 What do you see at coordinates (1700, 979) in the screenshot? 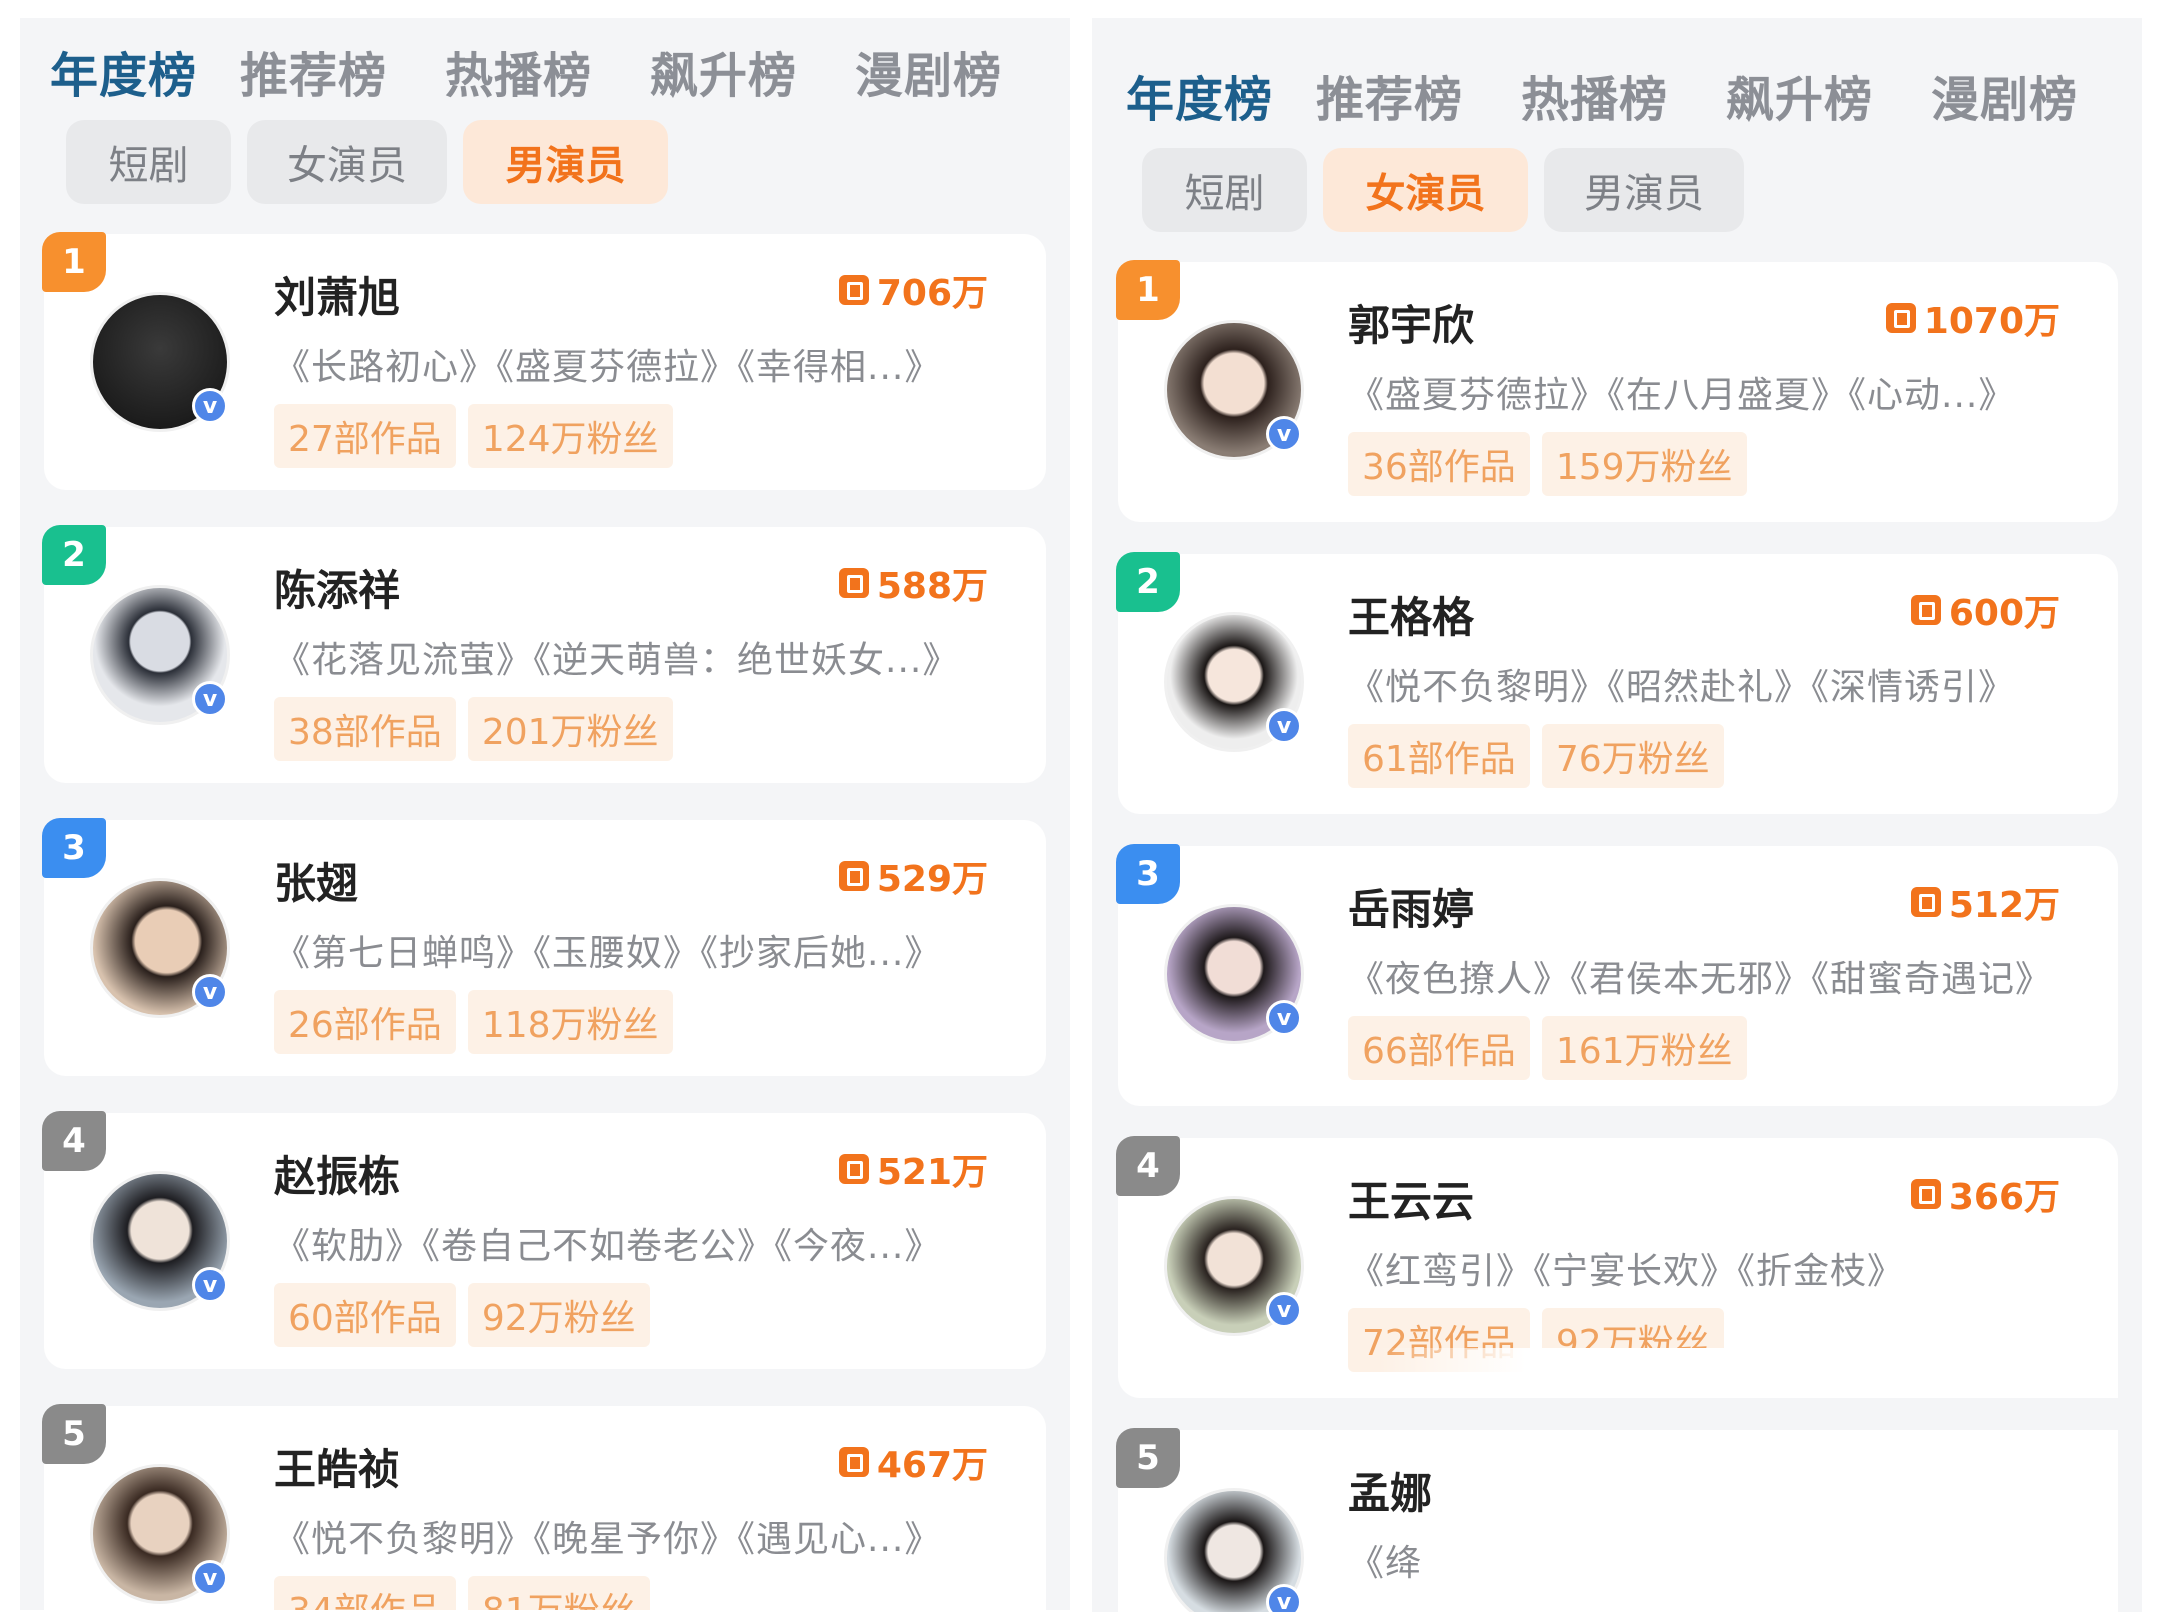
I see `works-list: 《夜色撩人》《君侯本无邪》《甜蜜奇遇记》` at bounding box center [1700, 979].